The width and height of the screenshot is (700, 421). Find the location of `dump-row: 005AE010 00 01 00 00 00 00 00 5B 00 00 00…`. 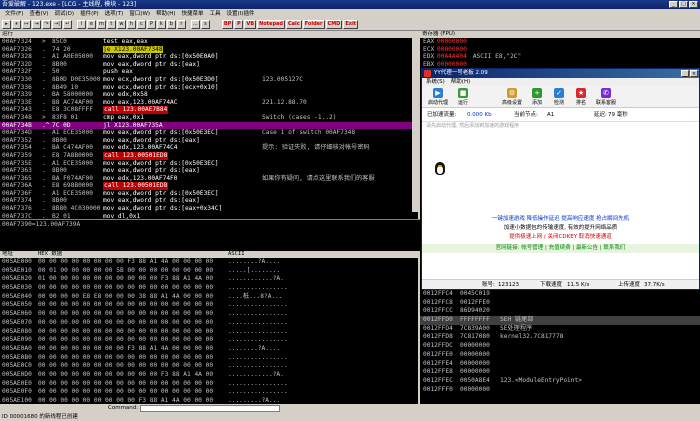

dump-row: 005AE010 00 01 00 00 00 00 00 5B 00 00 00… is located at coordinates (209, 271).